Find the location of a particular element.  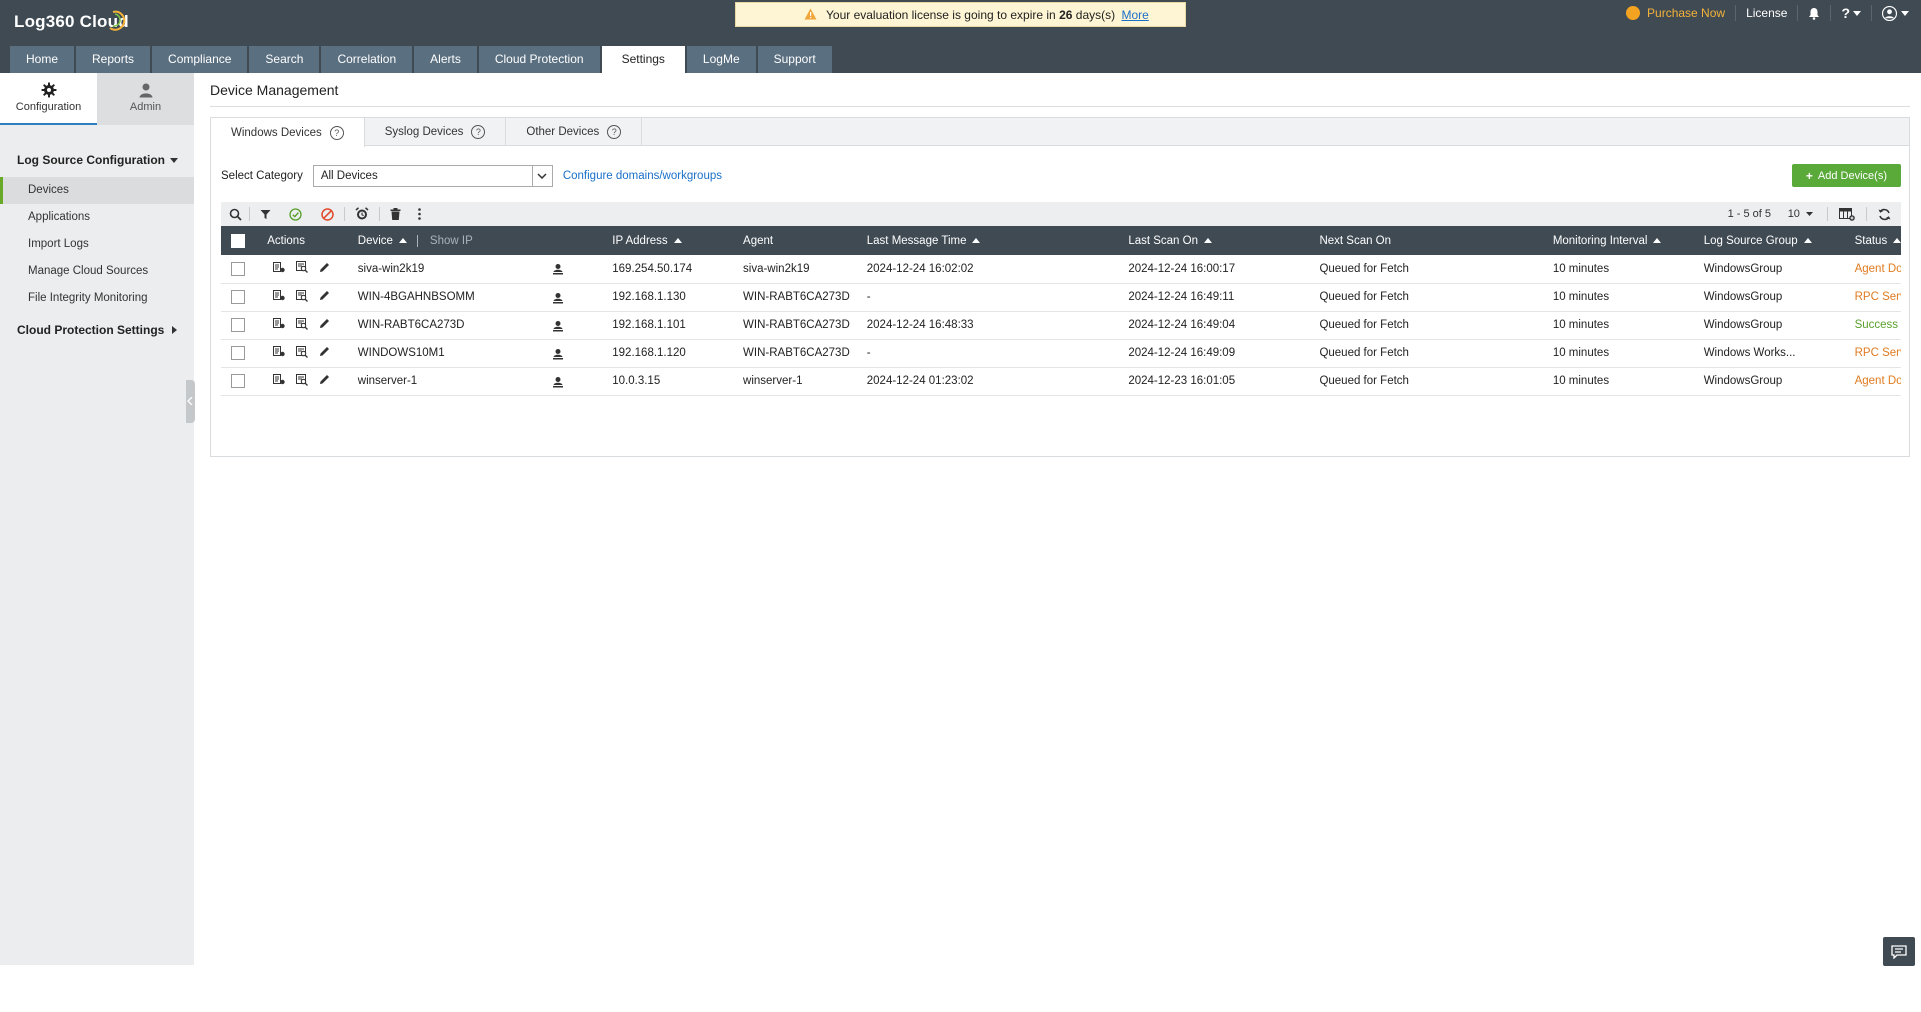

tab-logme: LogMe is located at coordinates (721, 59).